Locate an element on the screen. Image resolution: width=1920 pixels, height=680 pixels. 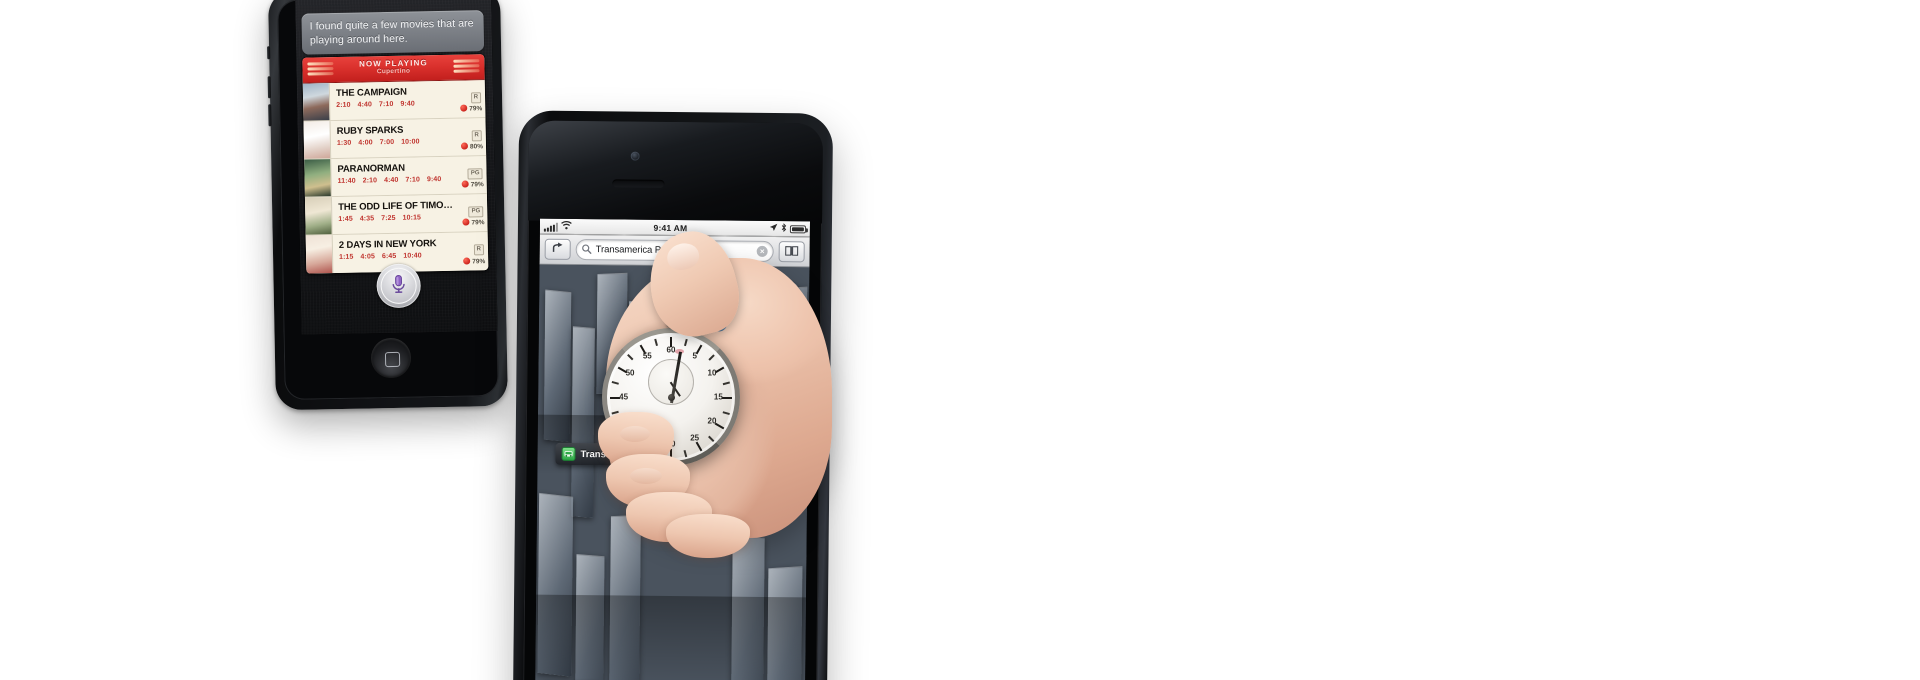
battery-icon is located at coordinates (797, 228).